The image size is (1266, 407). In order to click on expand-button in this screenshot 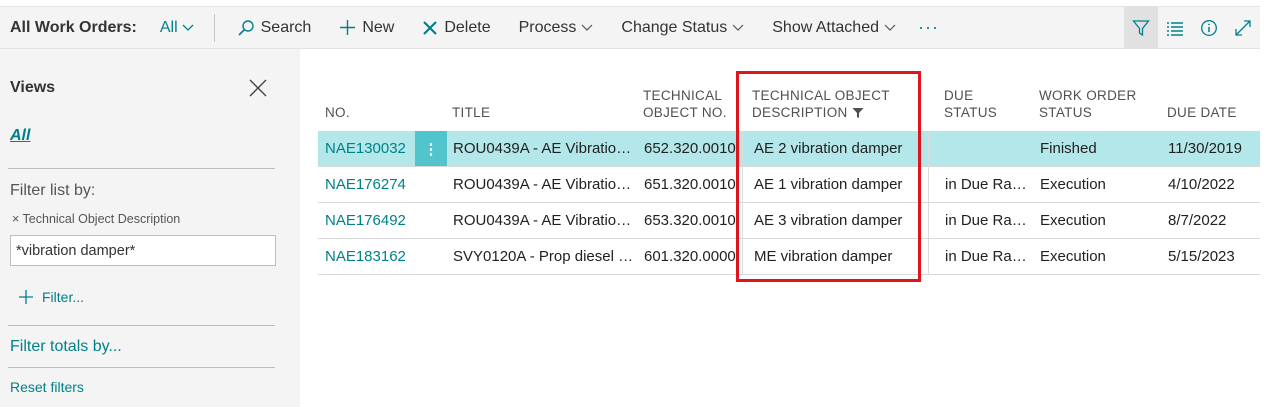, I will do `click(1243, 27)`.